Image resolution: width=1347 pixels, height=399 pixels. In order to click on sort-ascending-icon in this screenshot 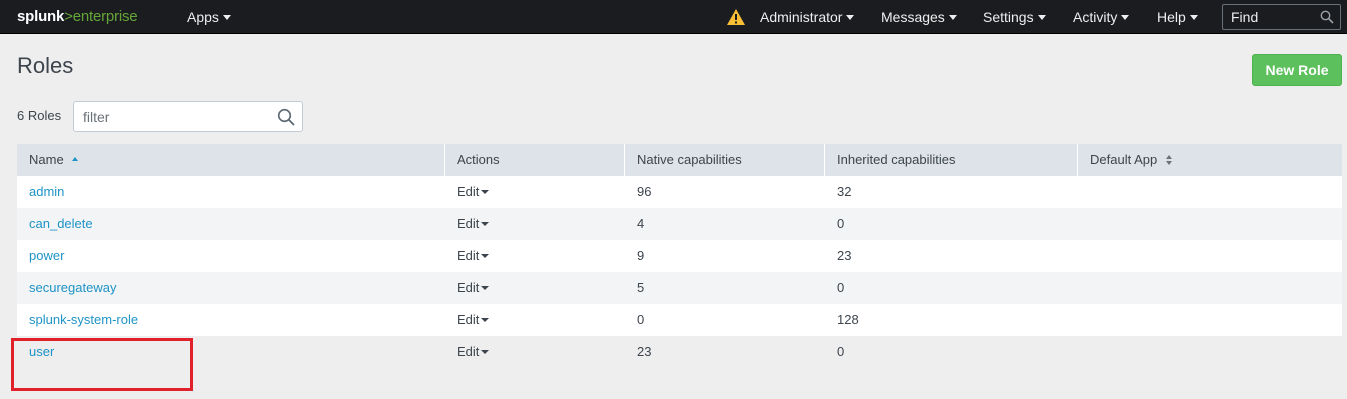, I will do `click(74, 158)`.